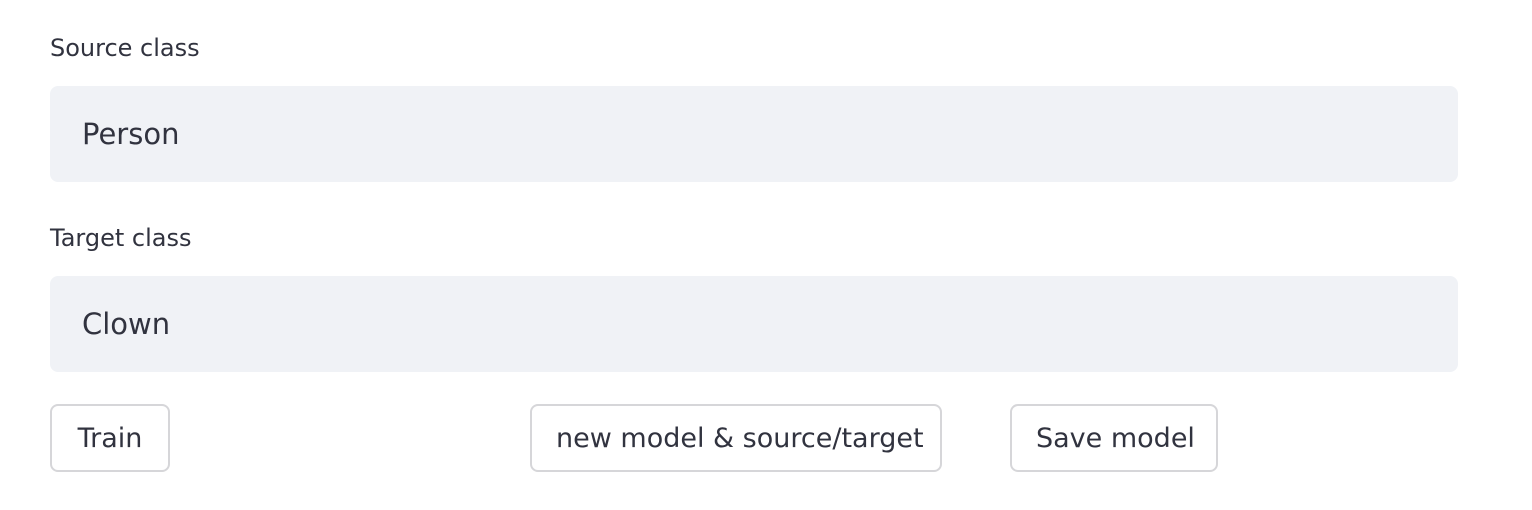  I want to click on train-button: Train, so click(110, 438).